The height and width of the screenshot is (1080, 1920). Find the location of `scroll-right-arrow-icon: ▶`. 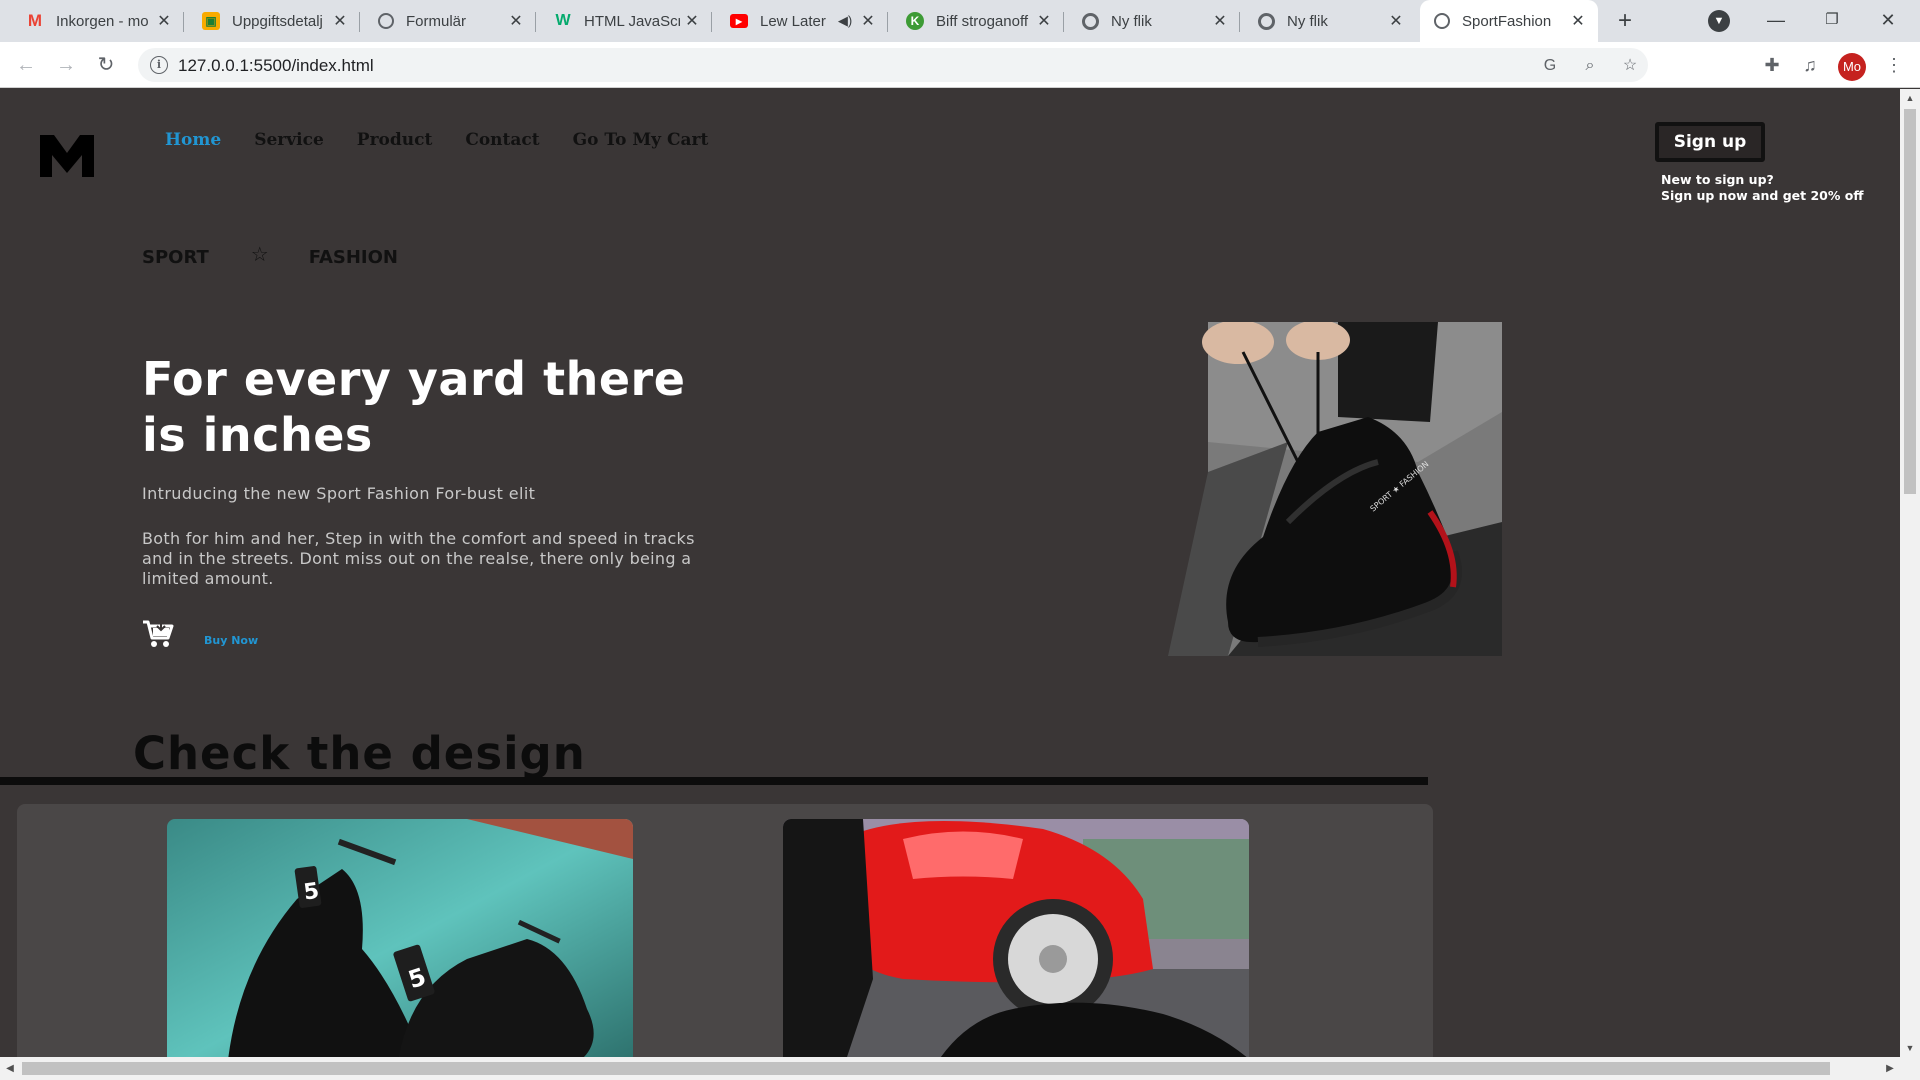

scroll-right-arrow-icon: ▶ is located at coordinates (1890, 1068).